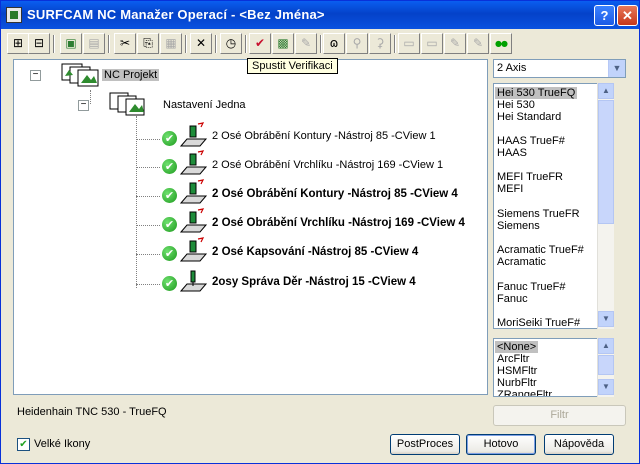 The height and width of the screenshot is (464, 640). I want to click on list-item: HSMFltr, so click(517, 371).